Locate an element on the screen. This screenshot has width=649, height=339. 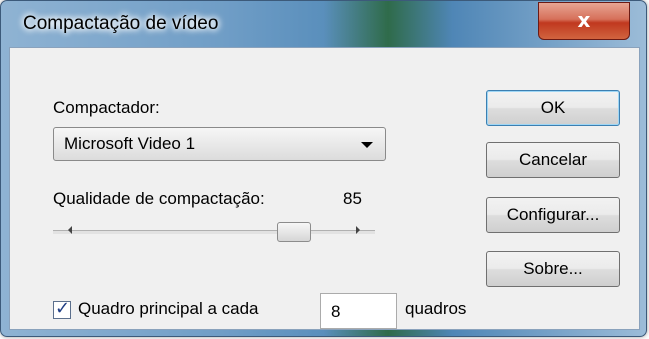
arrow-right-icon is located at coordinates (358, 230).